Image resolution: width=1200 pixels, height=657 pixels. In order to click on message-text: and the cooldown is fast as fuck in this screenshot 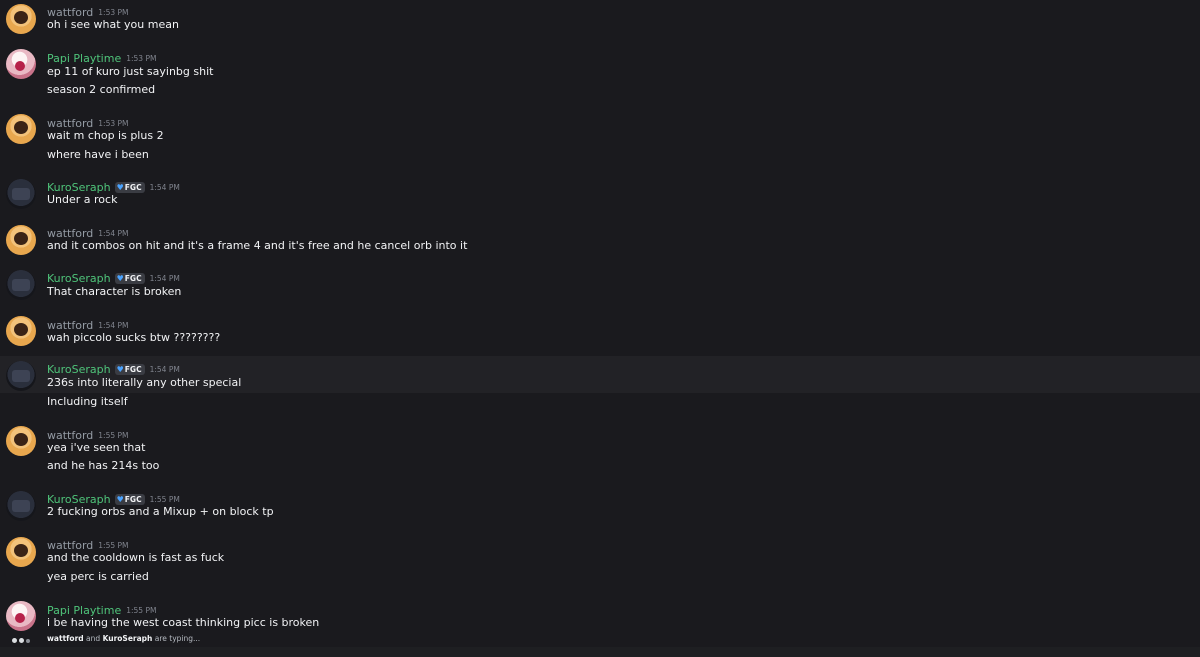, I will do `click(136, 557)`.